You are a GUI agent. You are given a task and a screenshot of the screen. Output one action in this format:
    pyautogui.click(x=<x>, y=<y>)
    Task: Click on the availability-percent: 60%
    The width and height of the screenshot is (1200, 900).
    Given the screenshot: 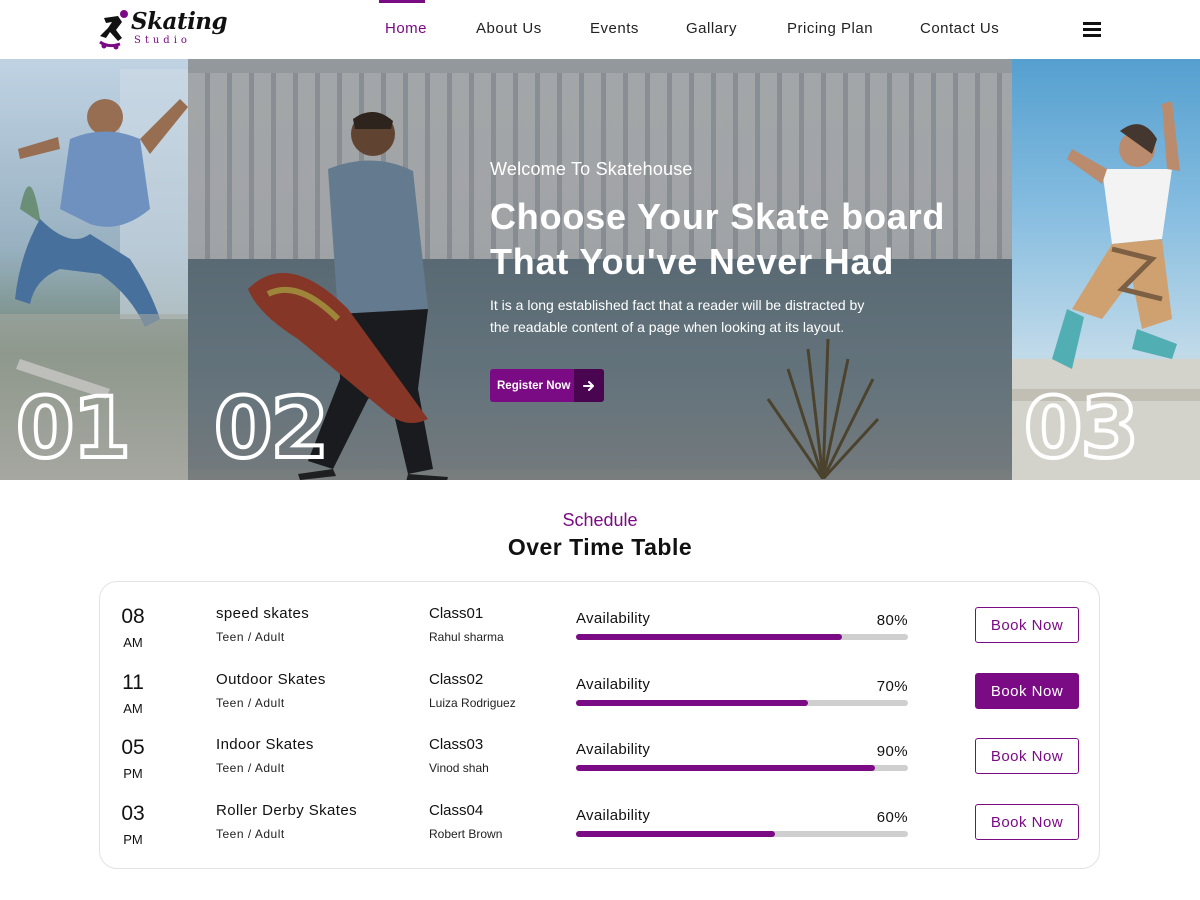 What is the action you would take?
    pyautogui.click(x=892, y=817)
    